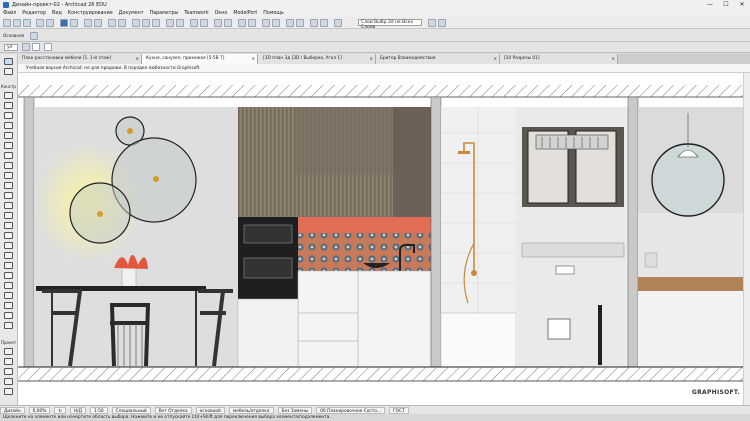  Describe the element at coordinates (8, 155) in the screenshot. I see `morph-tool-icon` at that location.